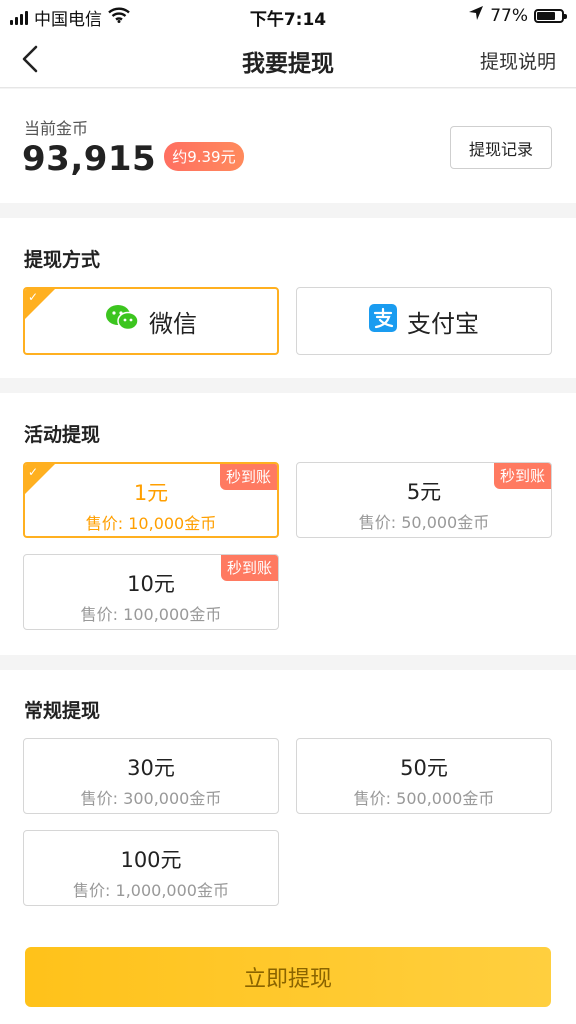 The height and width of the screenshot is (1024, 576). Describe the element at coordinates (151, 768) in the screenshot. I see `option-amount: 30元` at that location.